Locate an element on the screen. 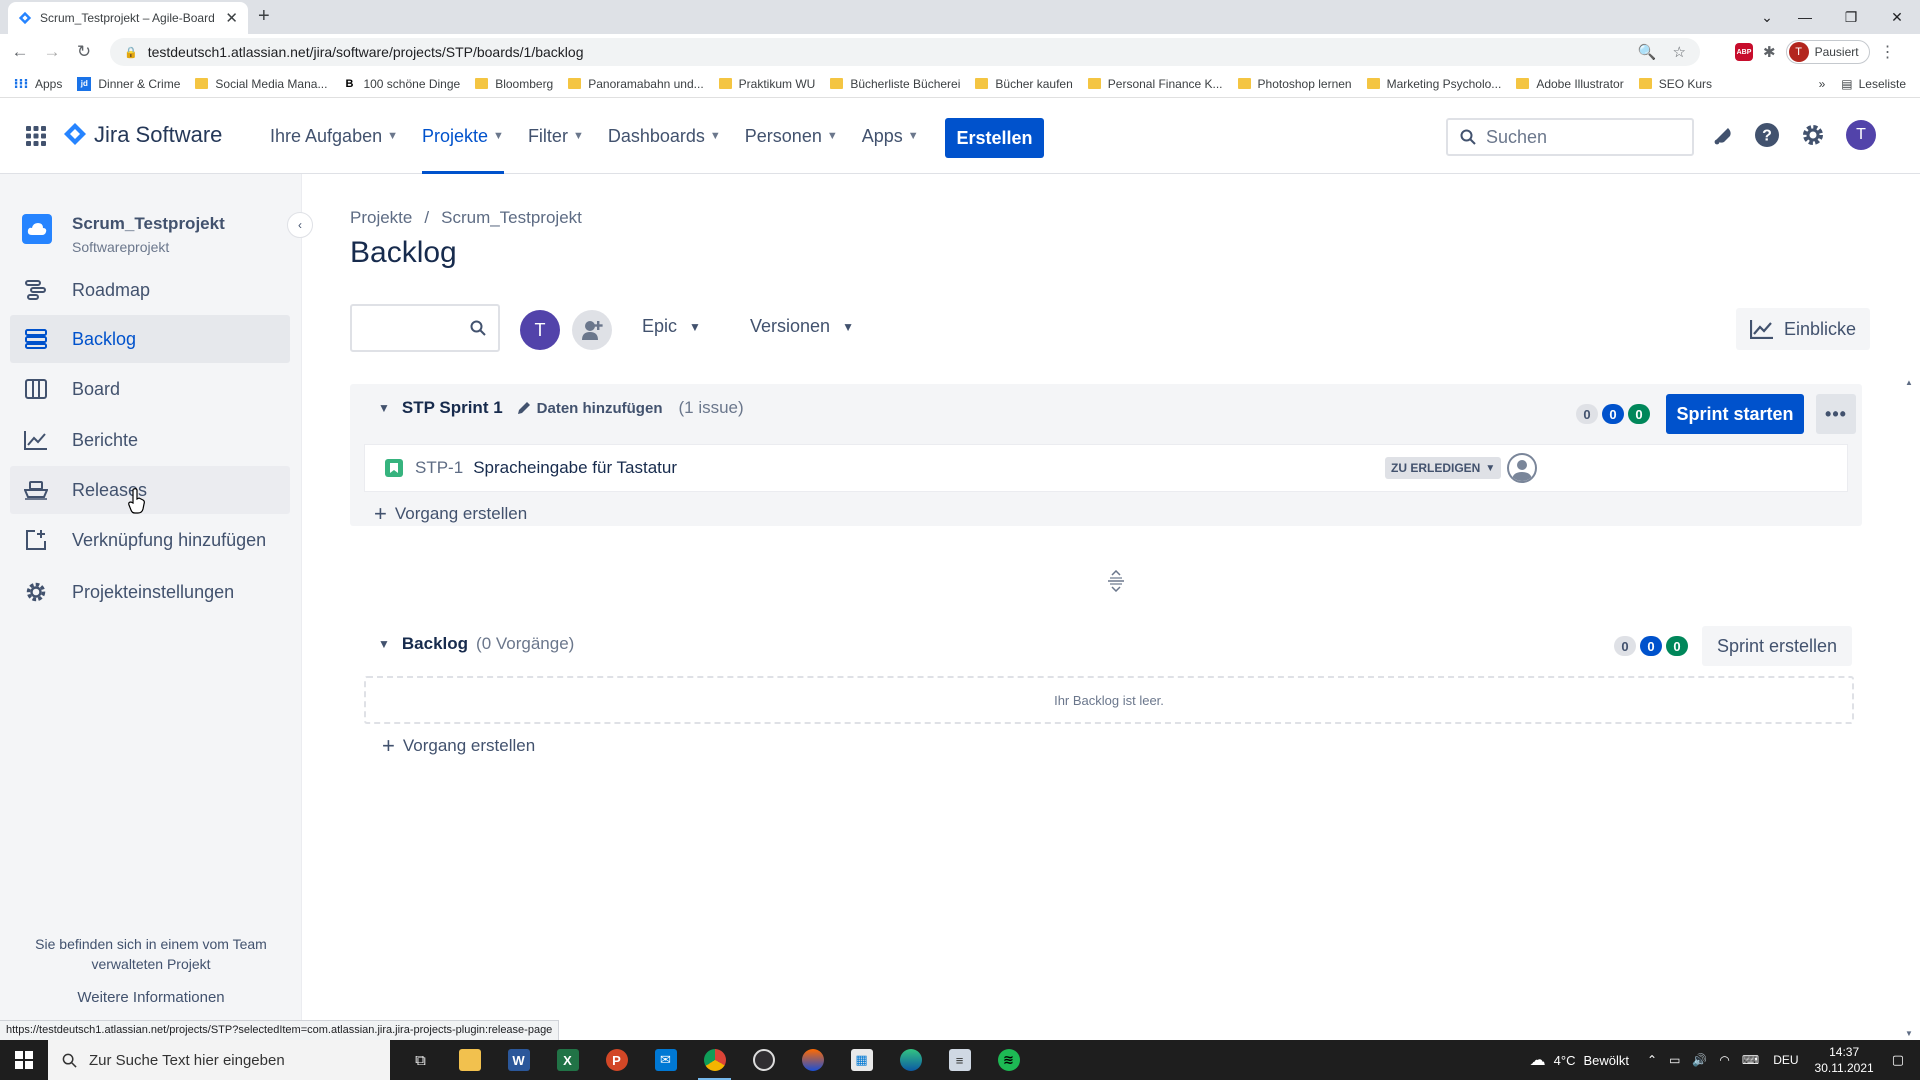  back-icon: ← is located at coordinates (20, 52).